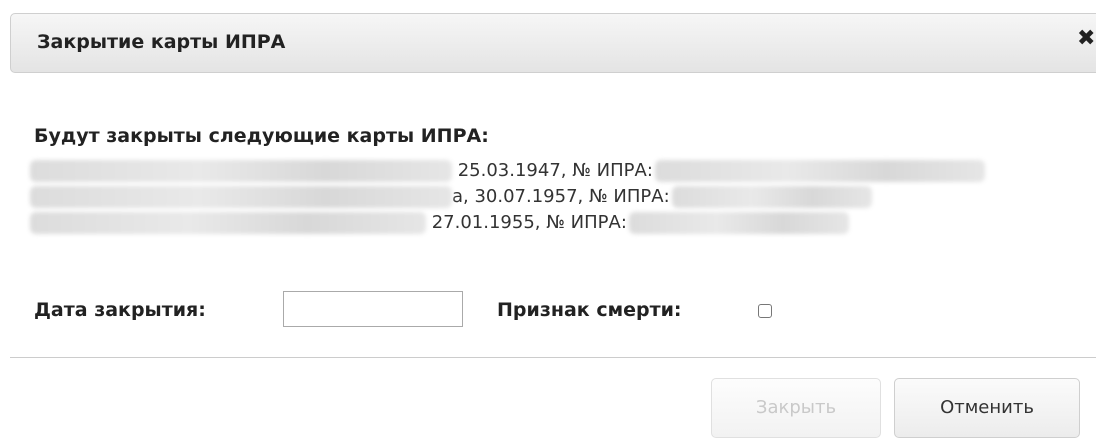 The height and width of the screenshot is (438, 1096). Describe the element at coordinates (552, 170) in the screenshot. I see `card-details: 25.03.1947, № ИПРА:` at that location.